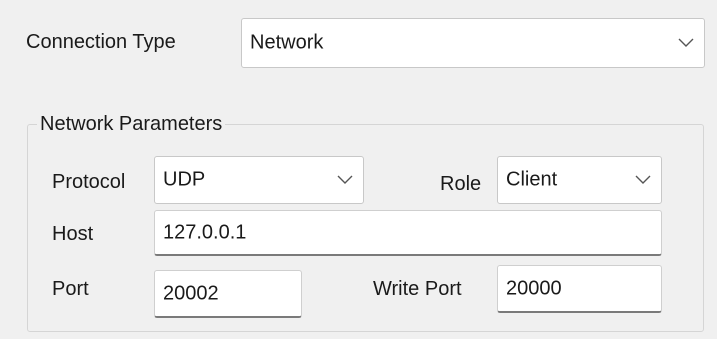 The image size is (717, 339). I want to click on connection-type-value: Network, so click(287, 42).